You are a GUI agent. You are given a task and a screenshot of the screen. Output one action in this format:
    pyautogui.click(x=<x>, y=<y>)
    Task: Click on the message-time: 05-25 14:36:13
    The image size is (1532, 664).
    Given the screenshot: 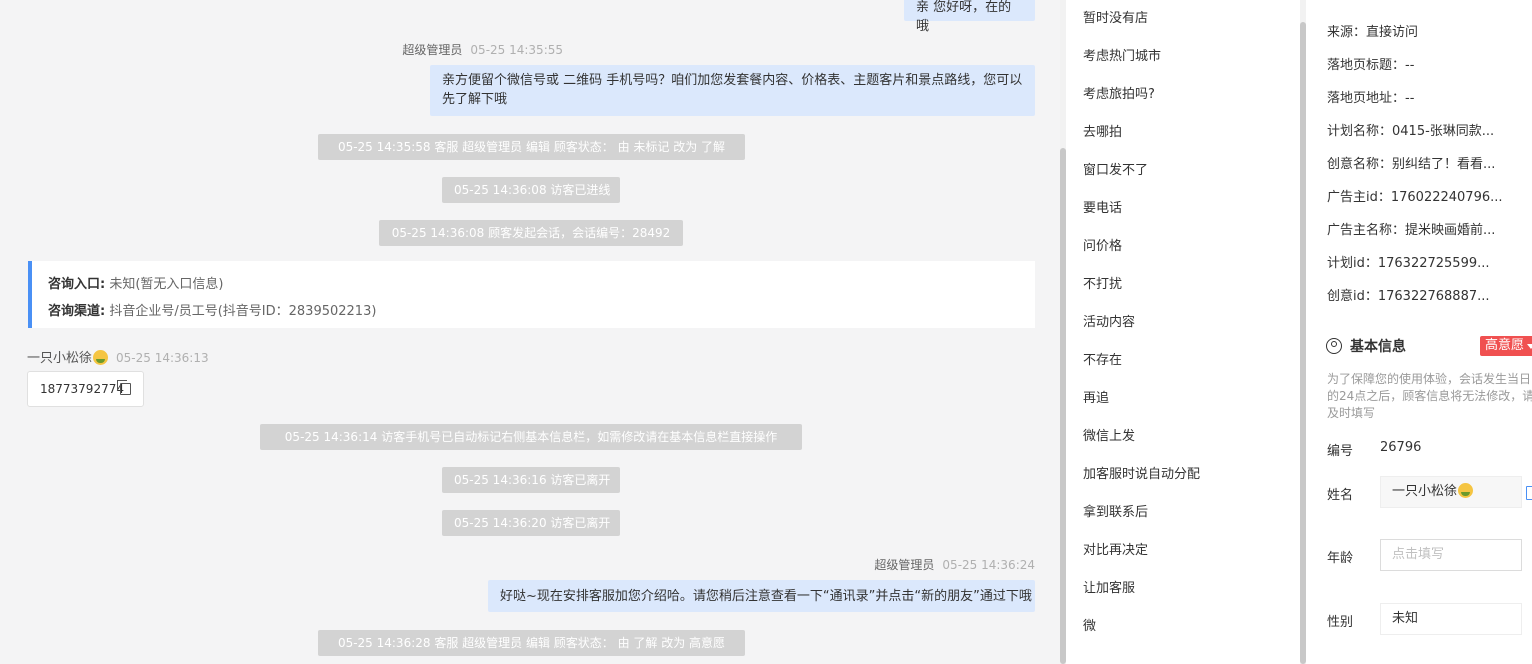 What is the action you would take?
    pyautogui.click(x=162, y=358)
    